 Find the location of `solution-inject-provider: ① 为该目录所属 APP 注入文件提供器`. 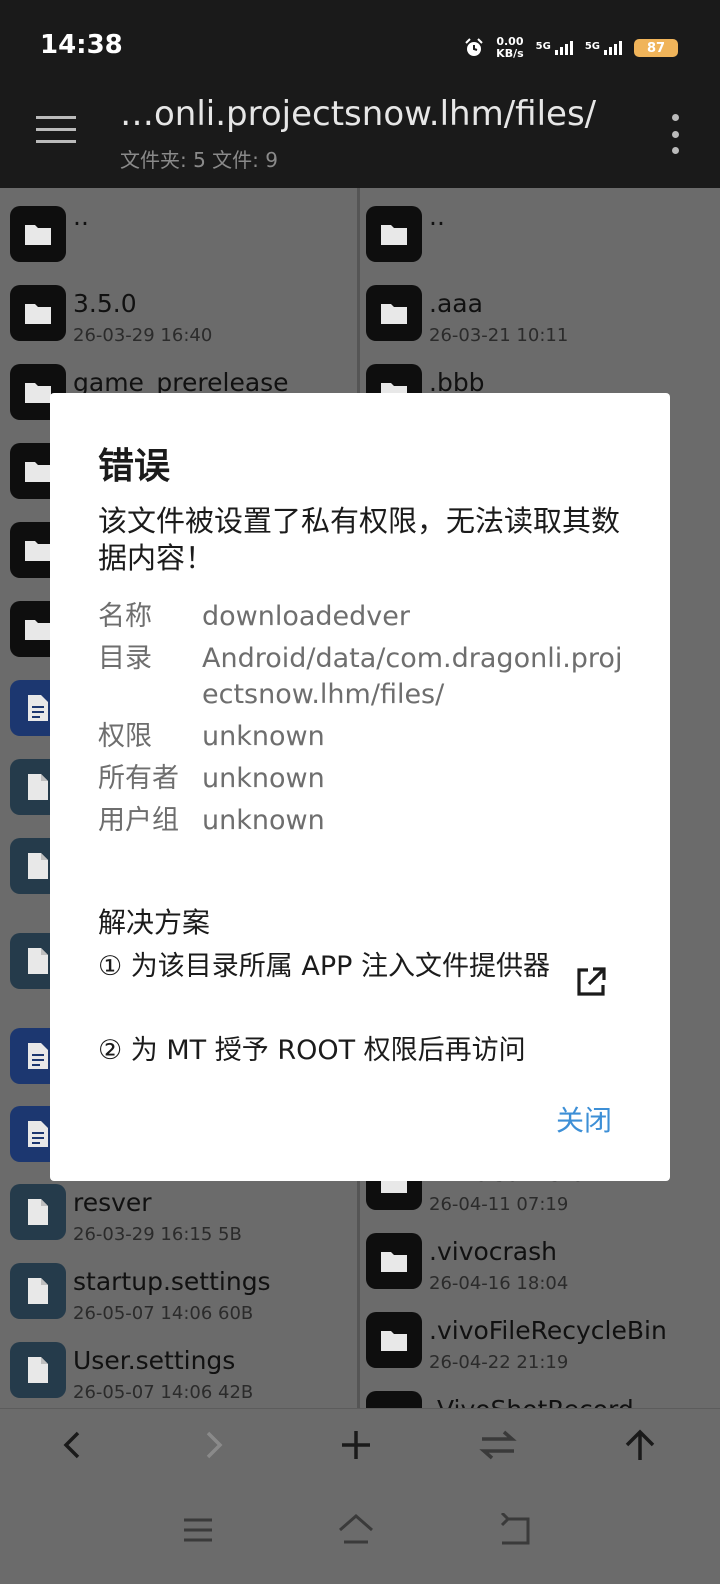

solution-inject-provider: ① 为该目录所属 APP 注入文件提供器 is located at coordinates (333, 967).